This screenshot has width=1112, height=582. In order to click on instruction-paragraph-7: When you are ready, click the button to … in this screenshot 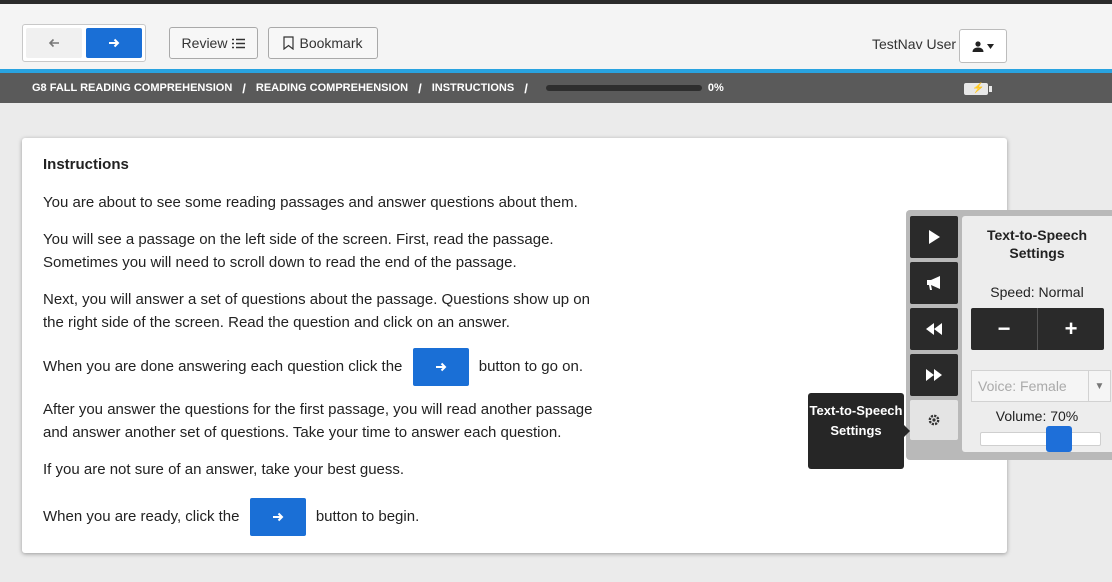, I will do `click(231, 517)`.